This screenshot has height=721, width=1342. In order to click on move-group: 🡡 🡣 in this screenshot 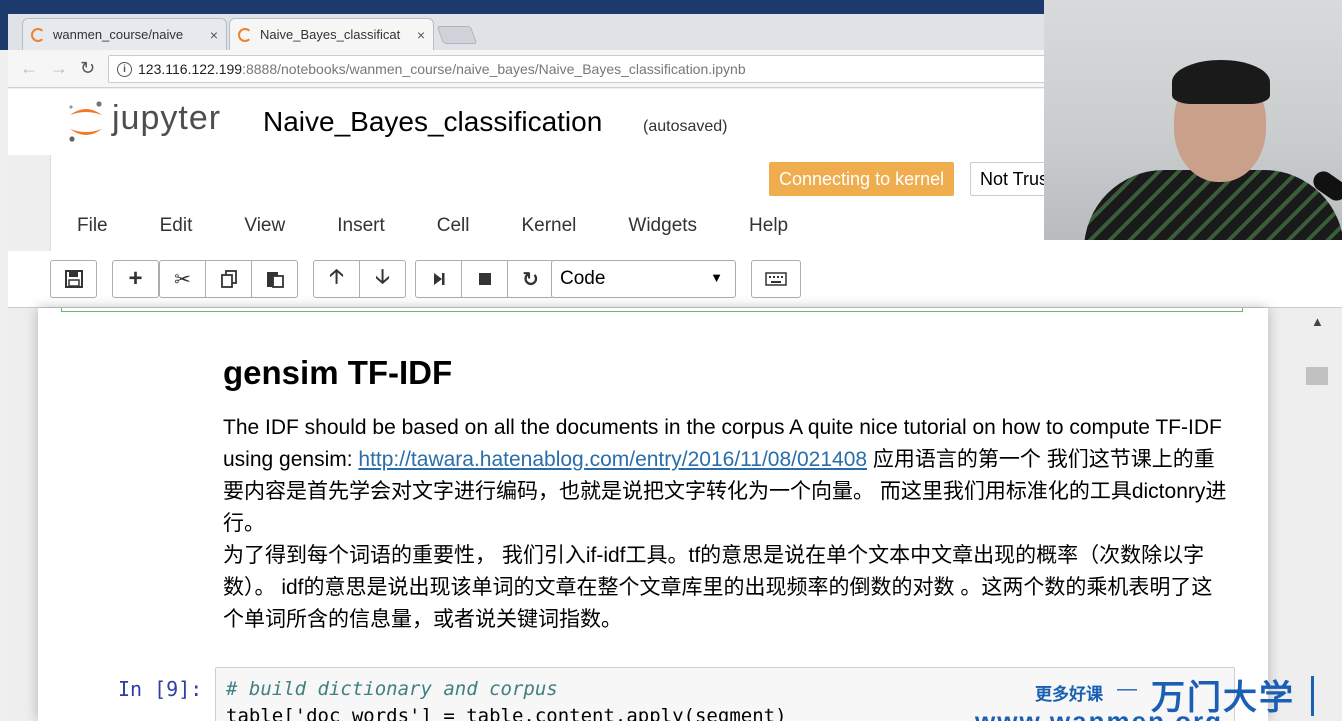, I will do `click(359, 279)`.